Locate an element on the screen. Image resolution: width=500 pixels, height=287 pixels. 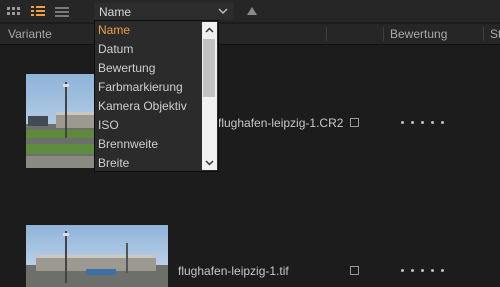
sort-field-value: Name is located at coordinates (115, 12).